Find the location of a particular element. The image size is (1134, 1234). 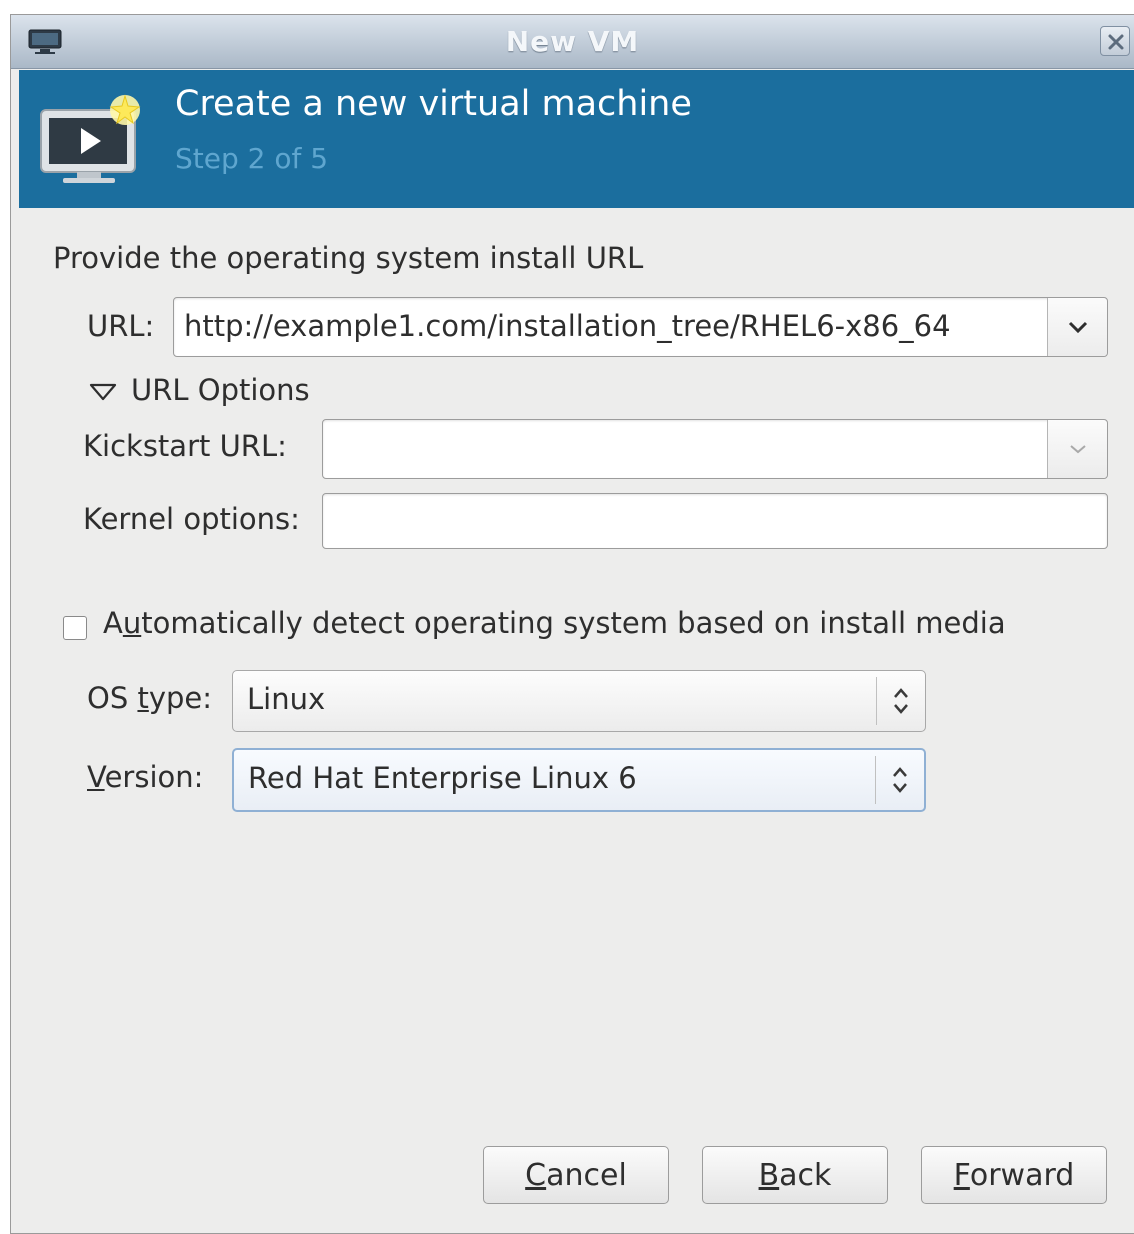

url-options-expander: URL Options is located at coordinates (219, 393).